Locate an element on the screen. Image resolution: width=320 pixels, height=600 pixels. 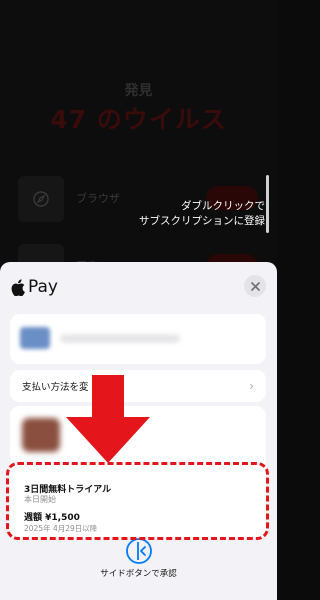
virus-count: 47 のウイルス is located at coordinates (138, 119).